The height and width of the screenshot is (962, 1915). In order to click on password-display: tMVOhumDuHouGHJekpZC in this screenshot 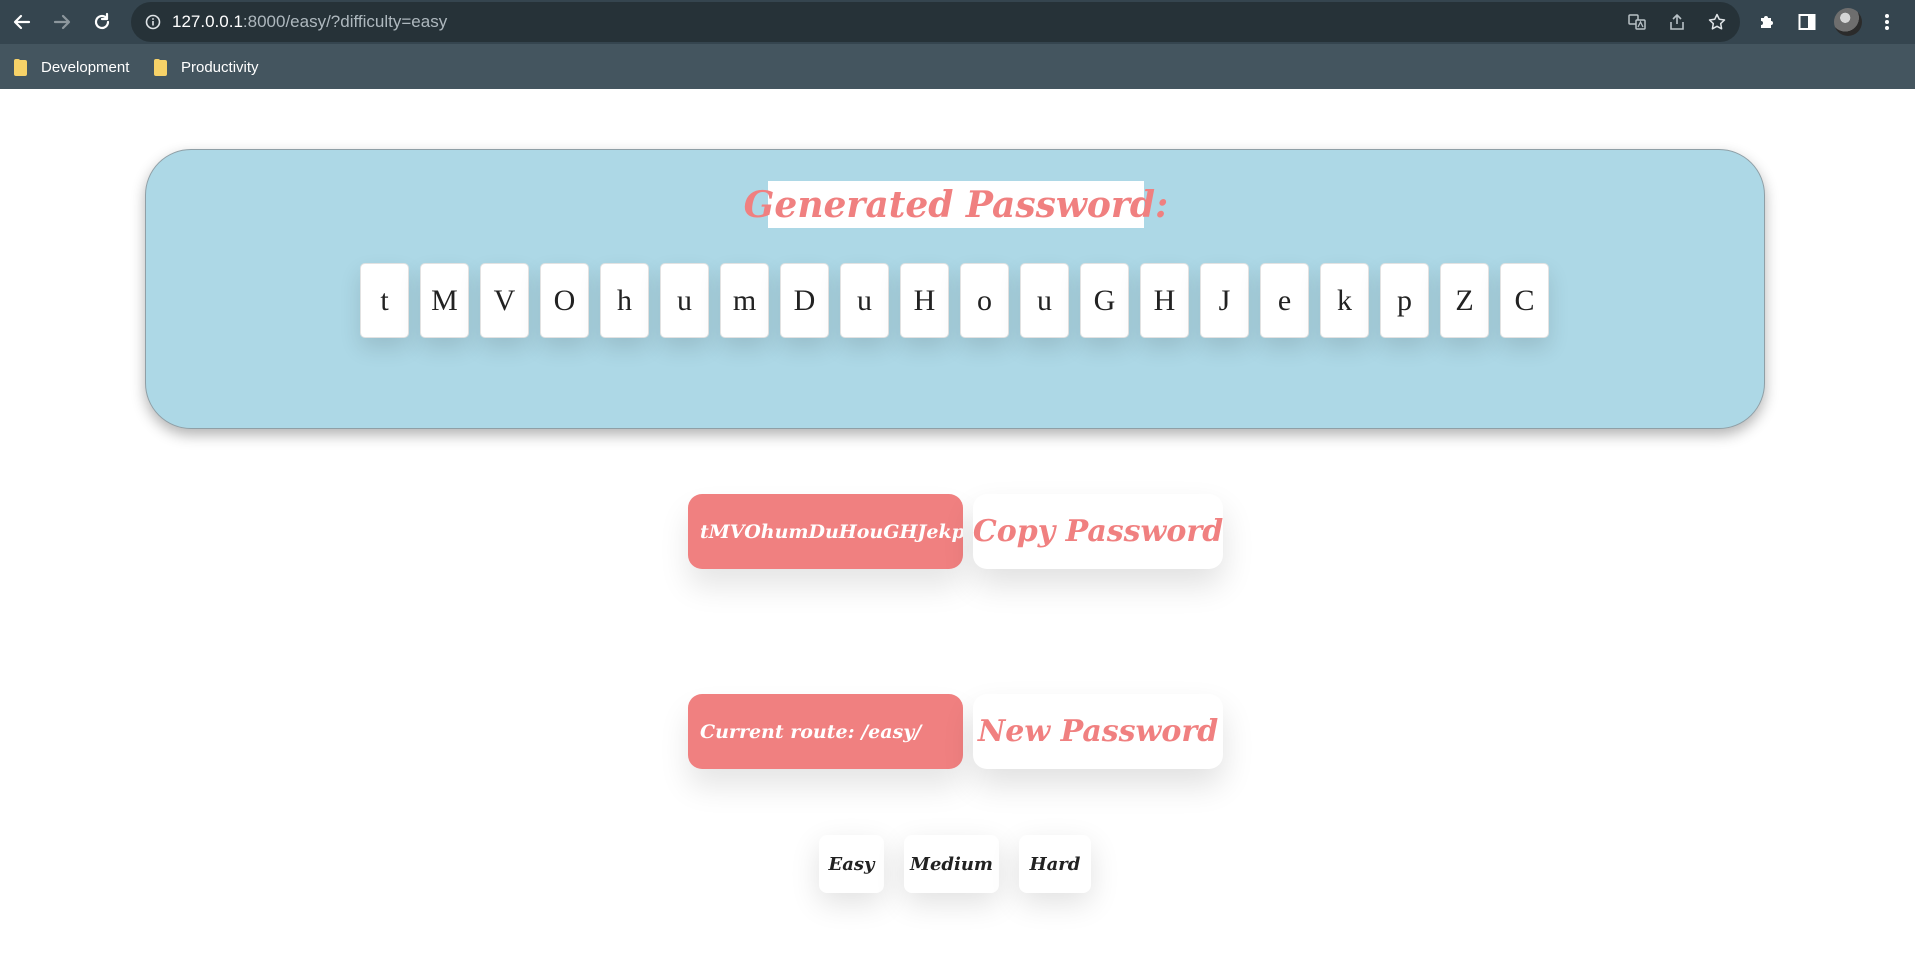, I will do `click(825, 531)`.